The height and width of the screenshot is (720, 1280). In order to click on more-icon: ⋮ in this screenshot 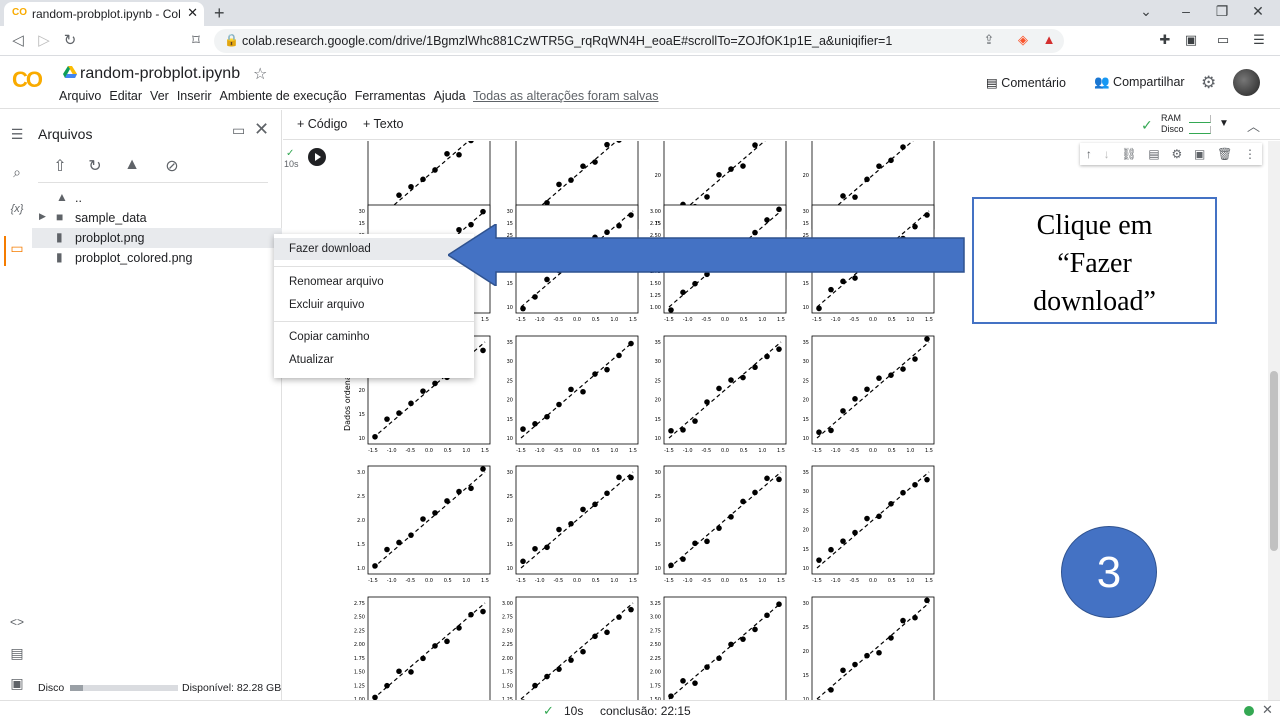, I will do `click(1250, 154)`.